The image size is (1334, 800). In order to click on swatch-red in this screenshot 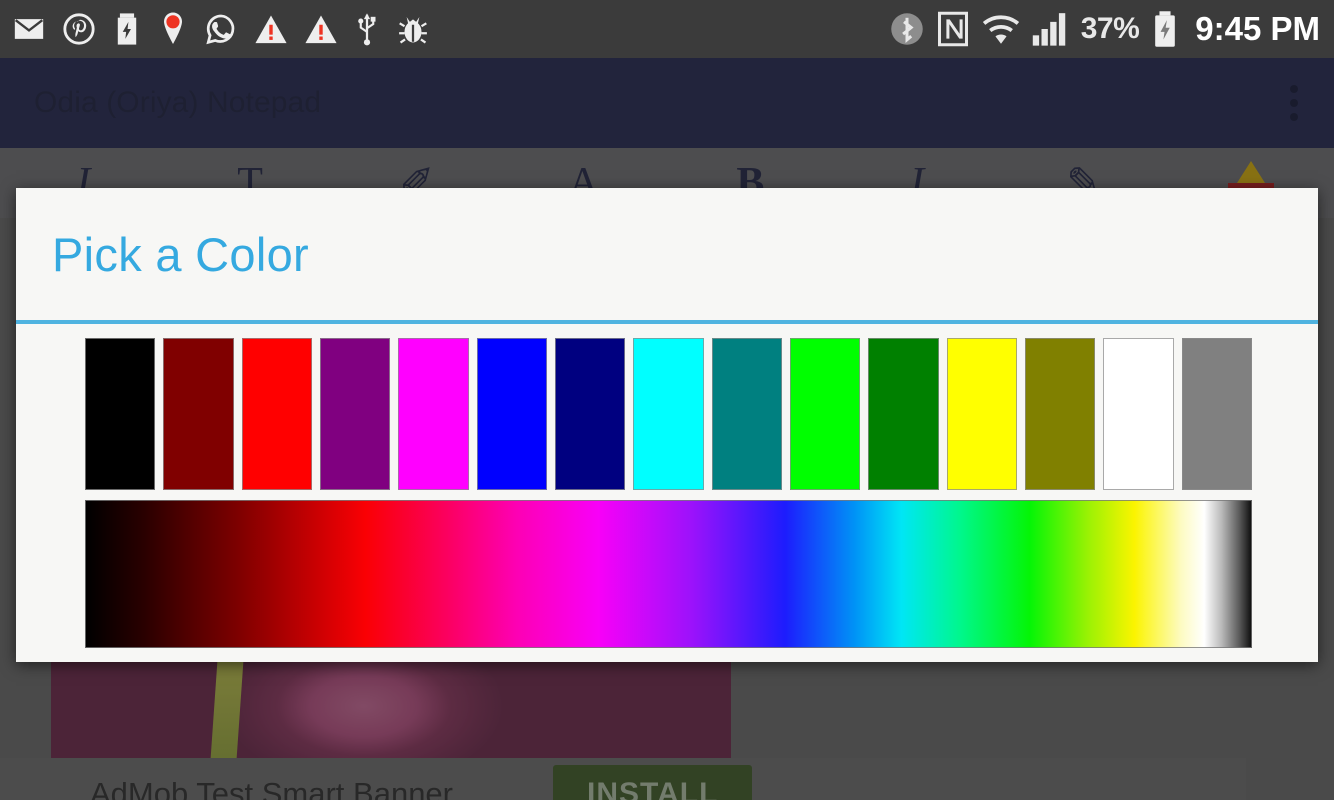, I will do `click(276, 414)`.